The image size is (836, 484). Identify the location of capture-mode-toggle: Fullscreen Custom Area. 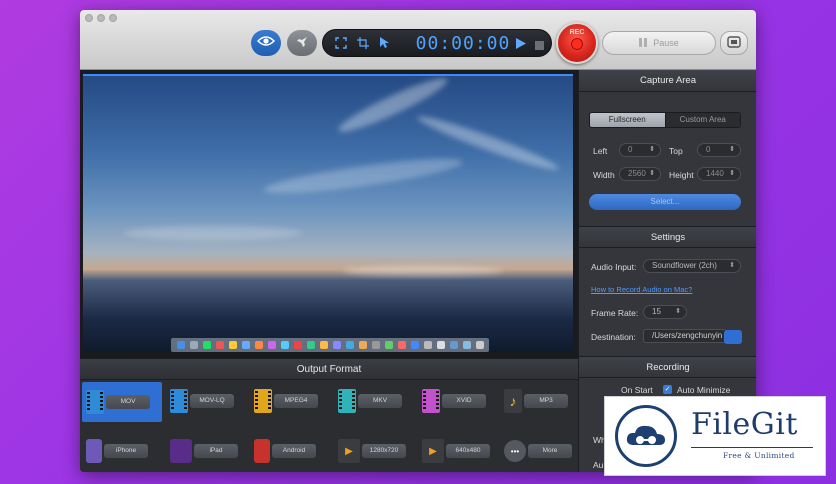
(665, 120).